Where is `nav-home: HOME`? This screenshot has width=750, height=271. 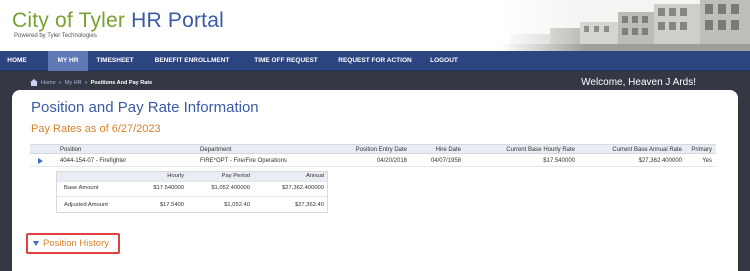
nav-home: HOME is located at coordinates (17, 61).